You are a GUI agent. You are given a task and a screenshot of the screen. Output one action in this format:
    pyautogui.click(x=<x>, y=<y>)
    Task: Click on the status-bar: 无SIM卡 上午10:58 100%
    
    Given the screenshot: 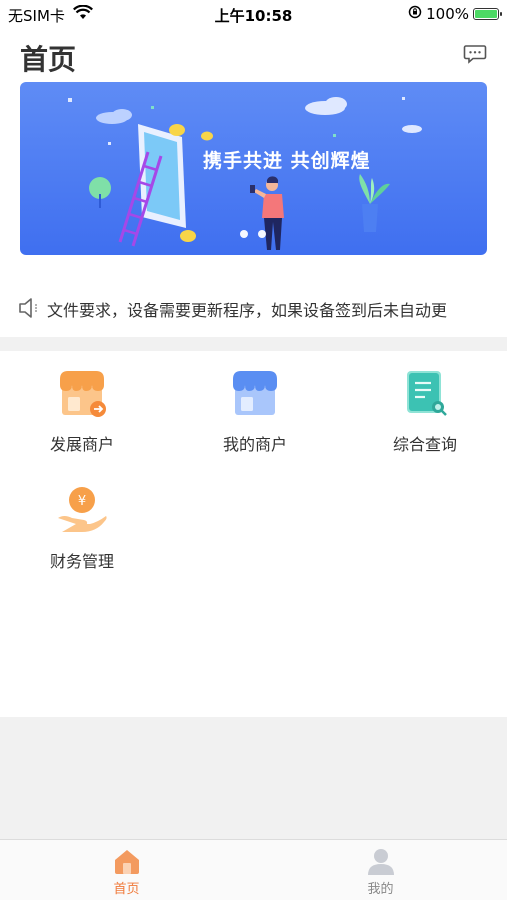 What is the action you would take?
    pyautogui.click(x=253, y=15)
    